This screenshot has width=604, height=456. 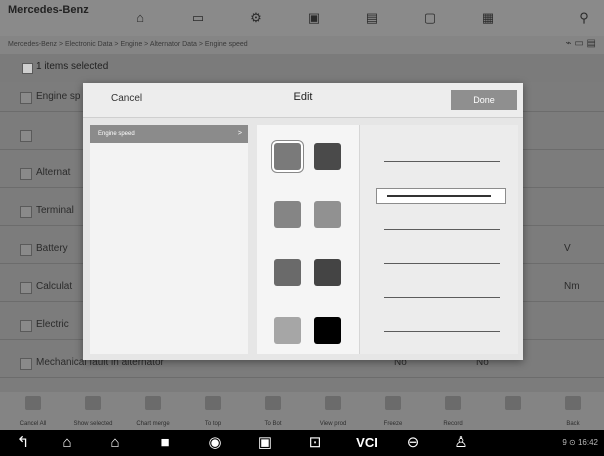 What do you see at coordinates (213, 411) in the screenshot?
I see `toolbar-button: To top` at bounding box center [213, 411].